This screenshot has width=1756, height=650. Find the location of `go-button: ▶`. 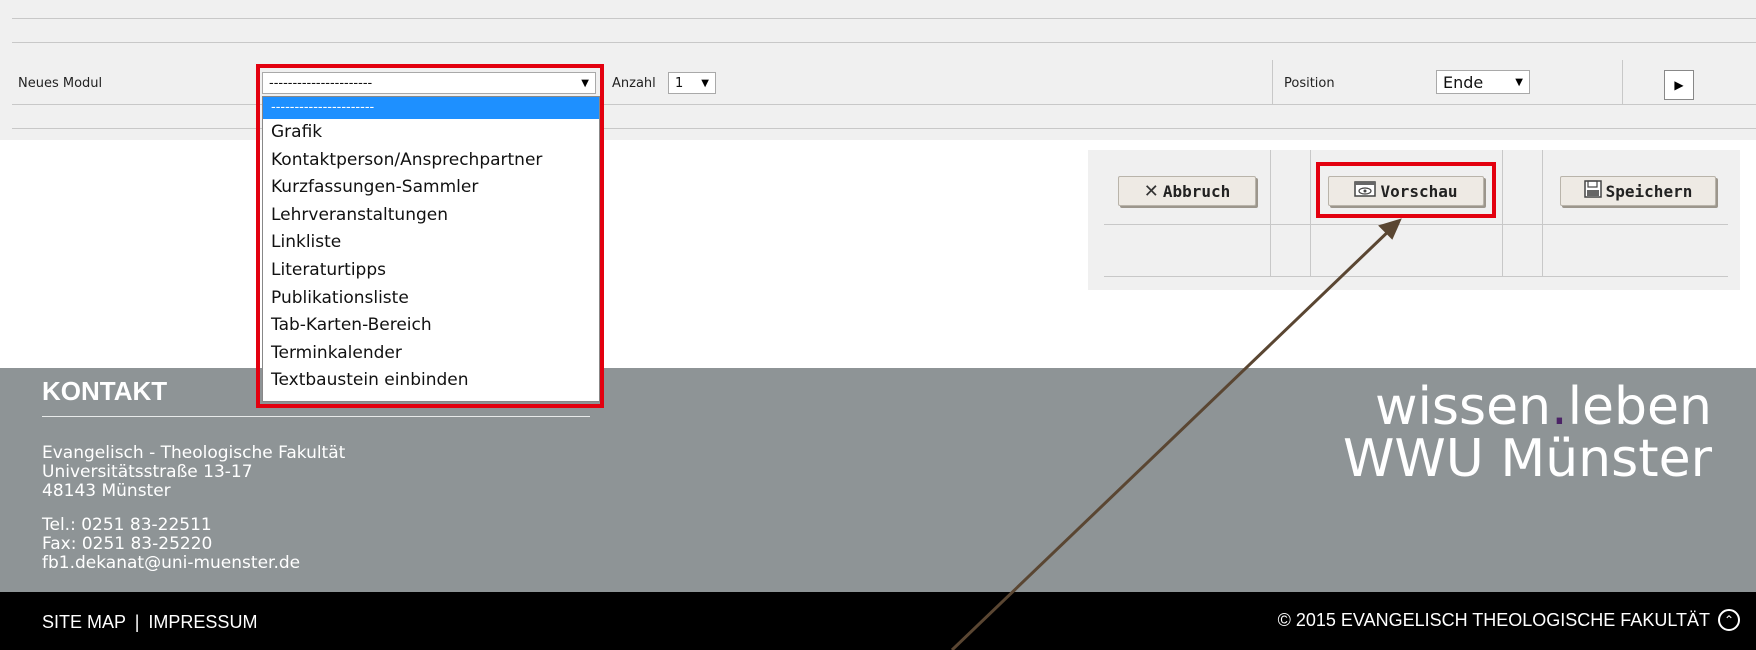

go-button: ▶ is located at coordinates (1679, 85).